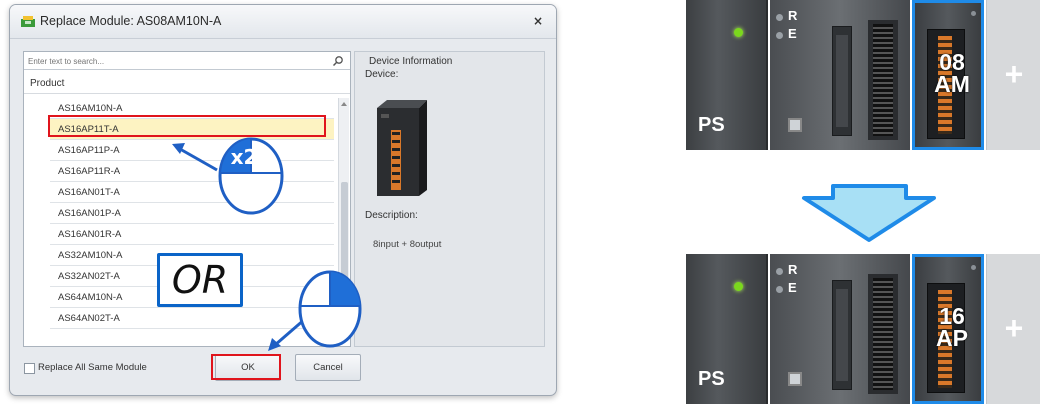 The width and height of the screenshot is (1048, 406). I want to click on search-icon, so click(338, 61).